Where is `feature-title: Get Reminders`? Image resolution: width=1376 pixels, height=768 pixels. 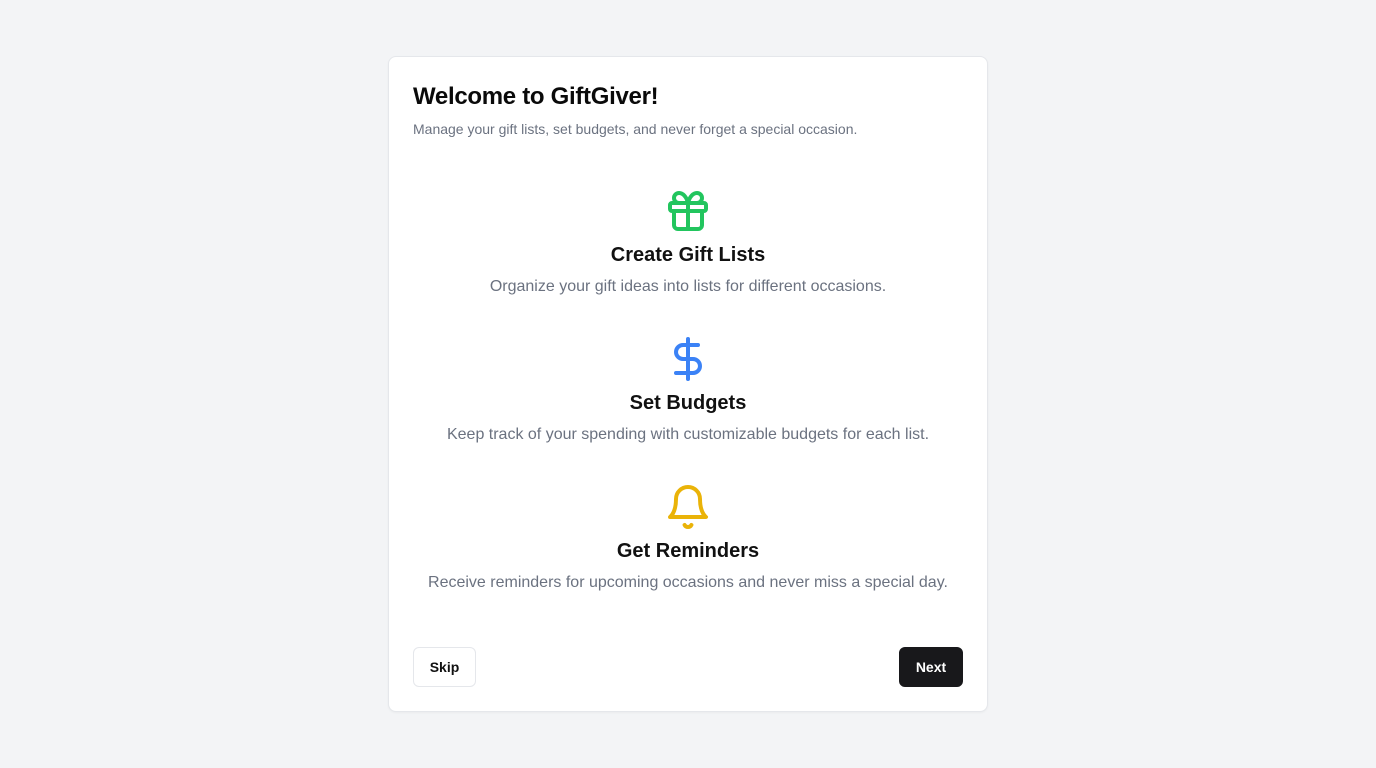
feature-title: Get Reminders is located at coordinates (688, 551).